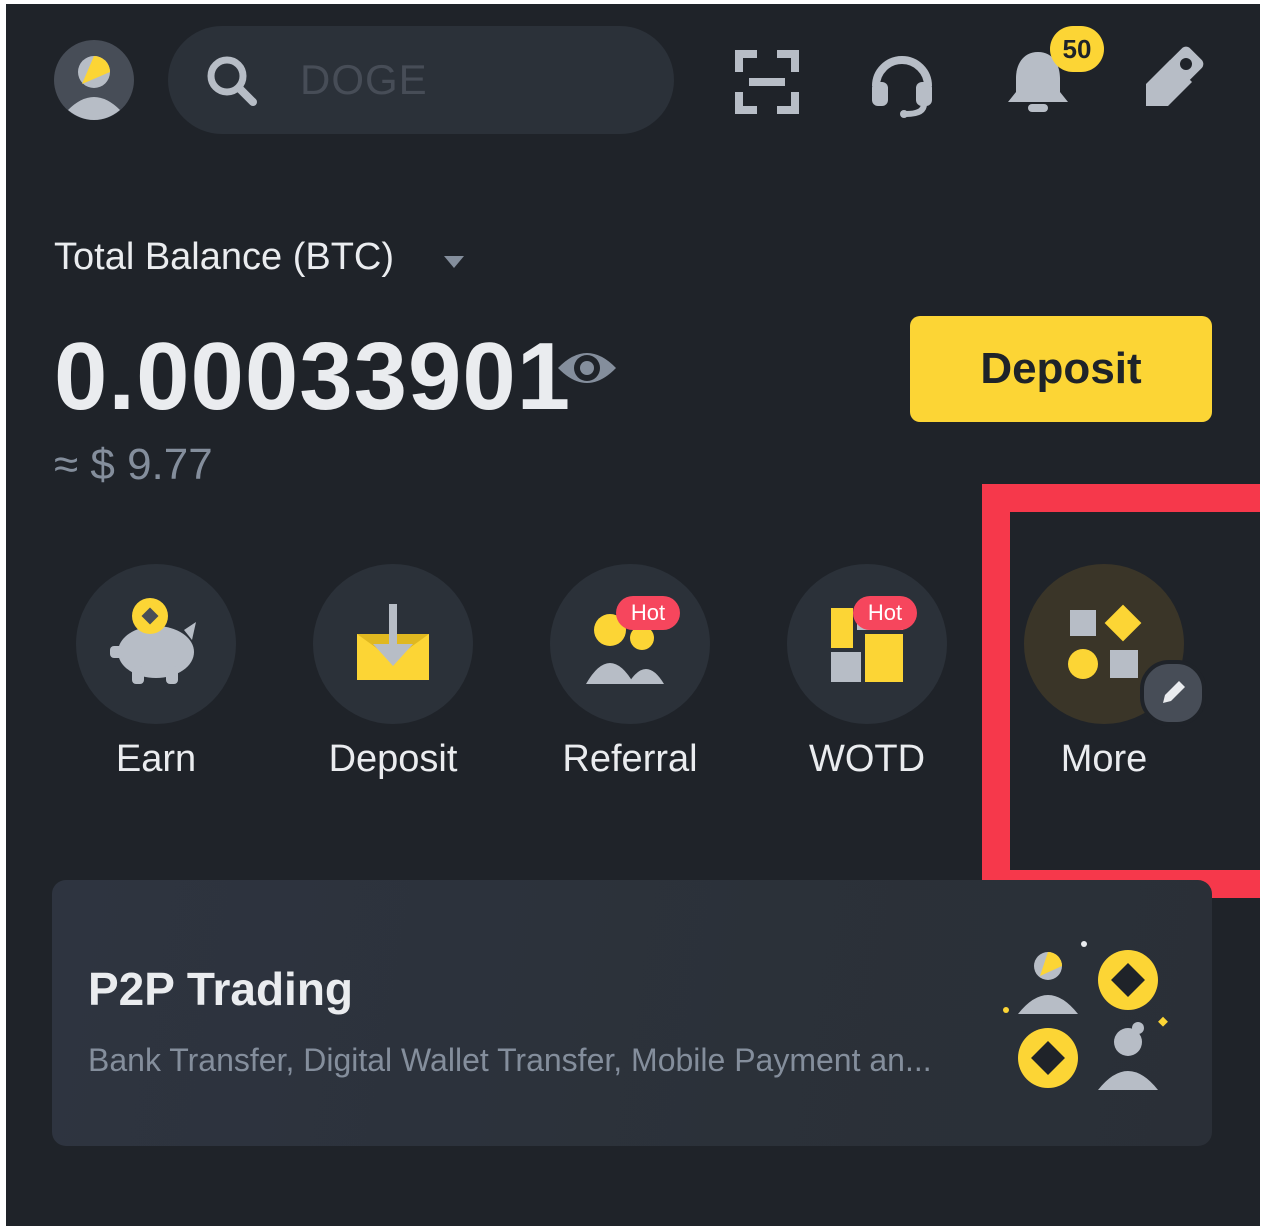 This screenshot has width=1264, height=1232. I want to click on shortcut-earn: Earn, so click(156, 684).